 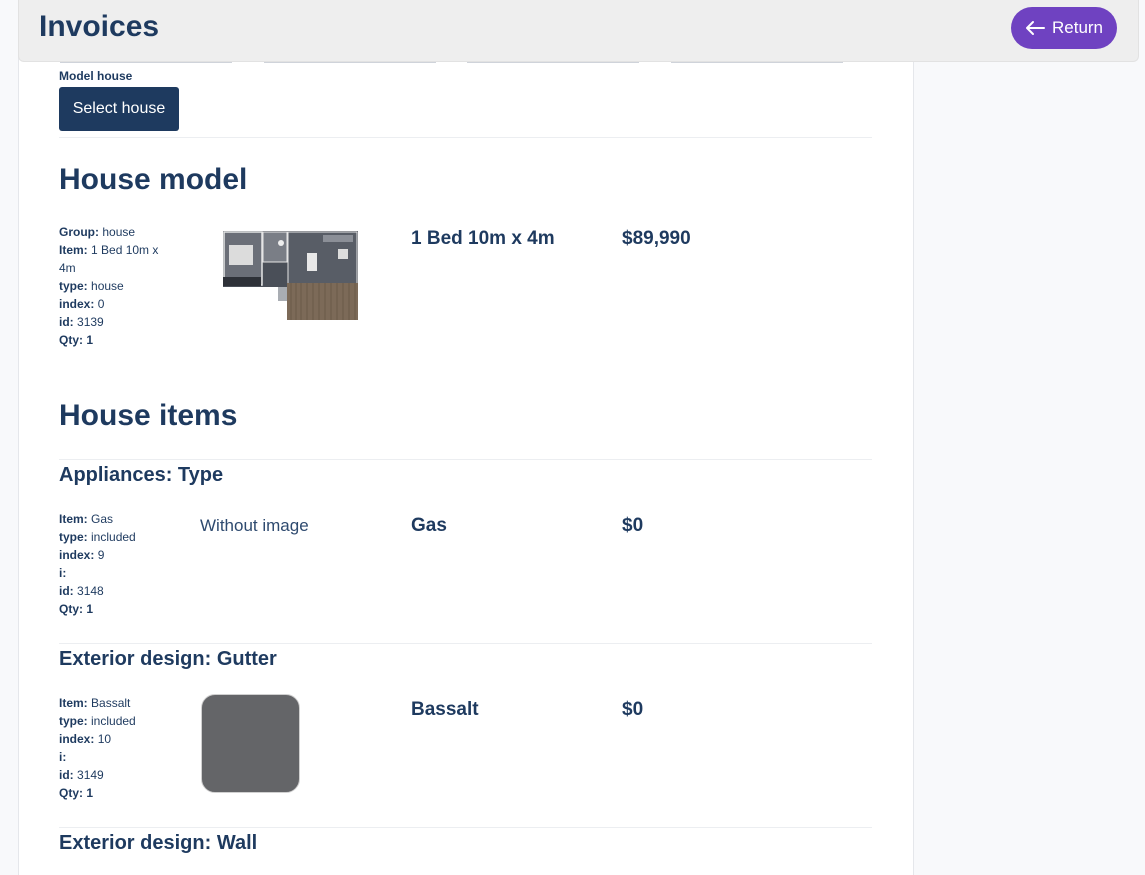 What do you see at coordinates (429, 525) in the screenshot?
I see `item-name-appliances: Gas` at bounding box center [429, 525].